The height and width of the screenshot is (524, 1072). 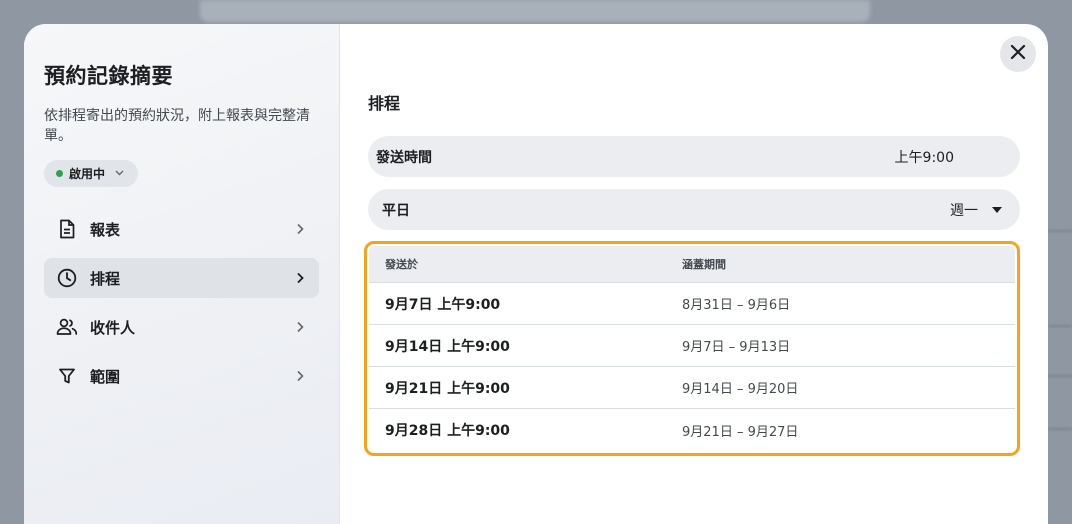 I want to click on chevron-down-icon, so click(x=119, y=173).